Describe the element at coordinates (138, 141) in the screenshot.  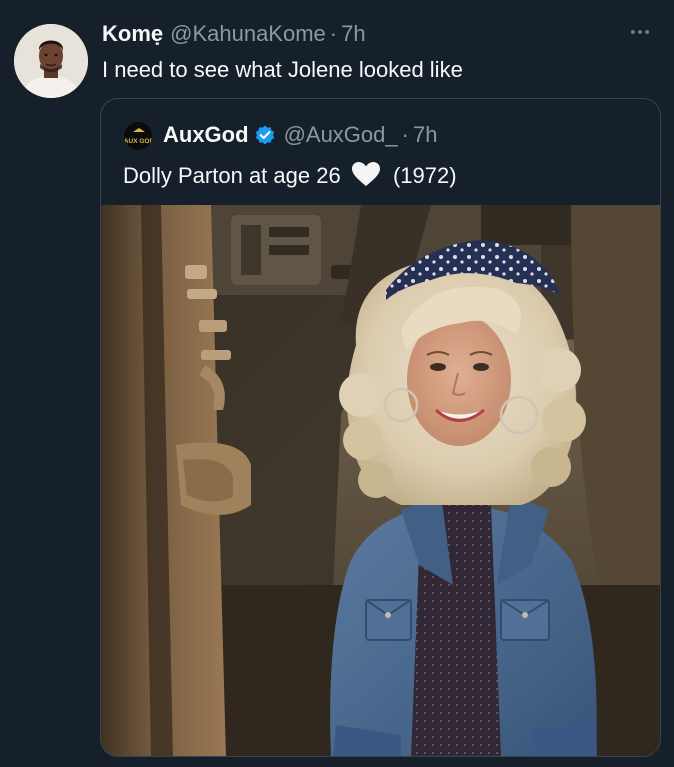
I see `aux-god-logo-text: AUX GOD` at that location.